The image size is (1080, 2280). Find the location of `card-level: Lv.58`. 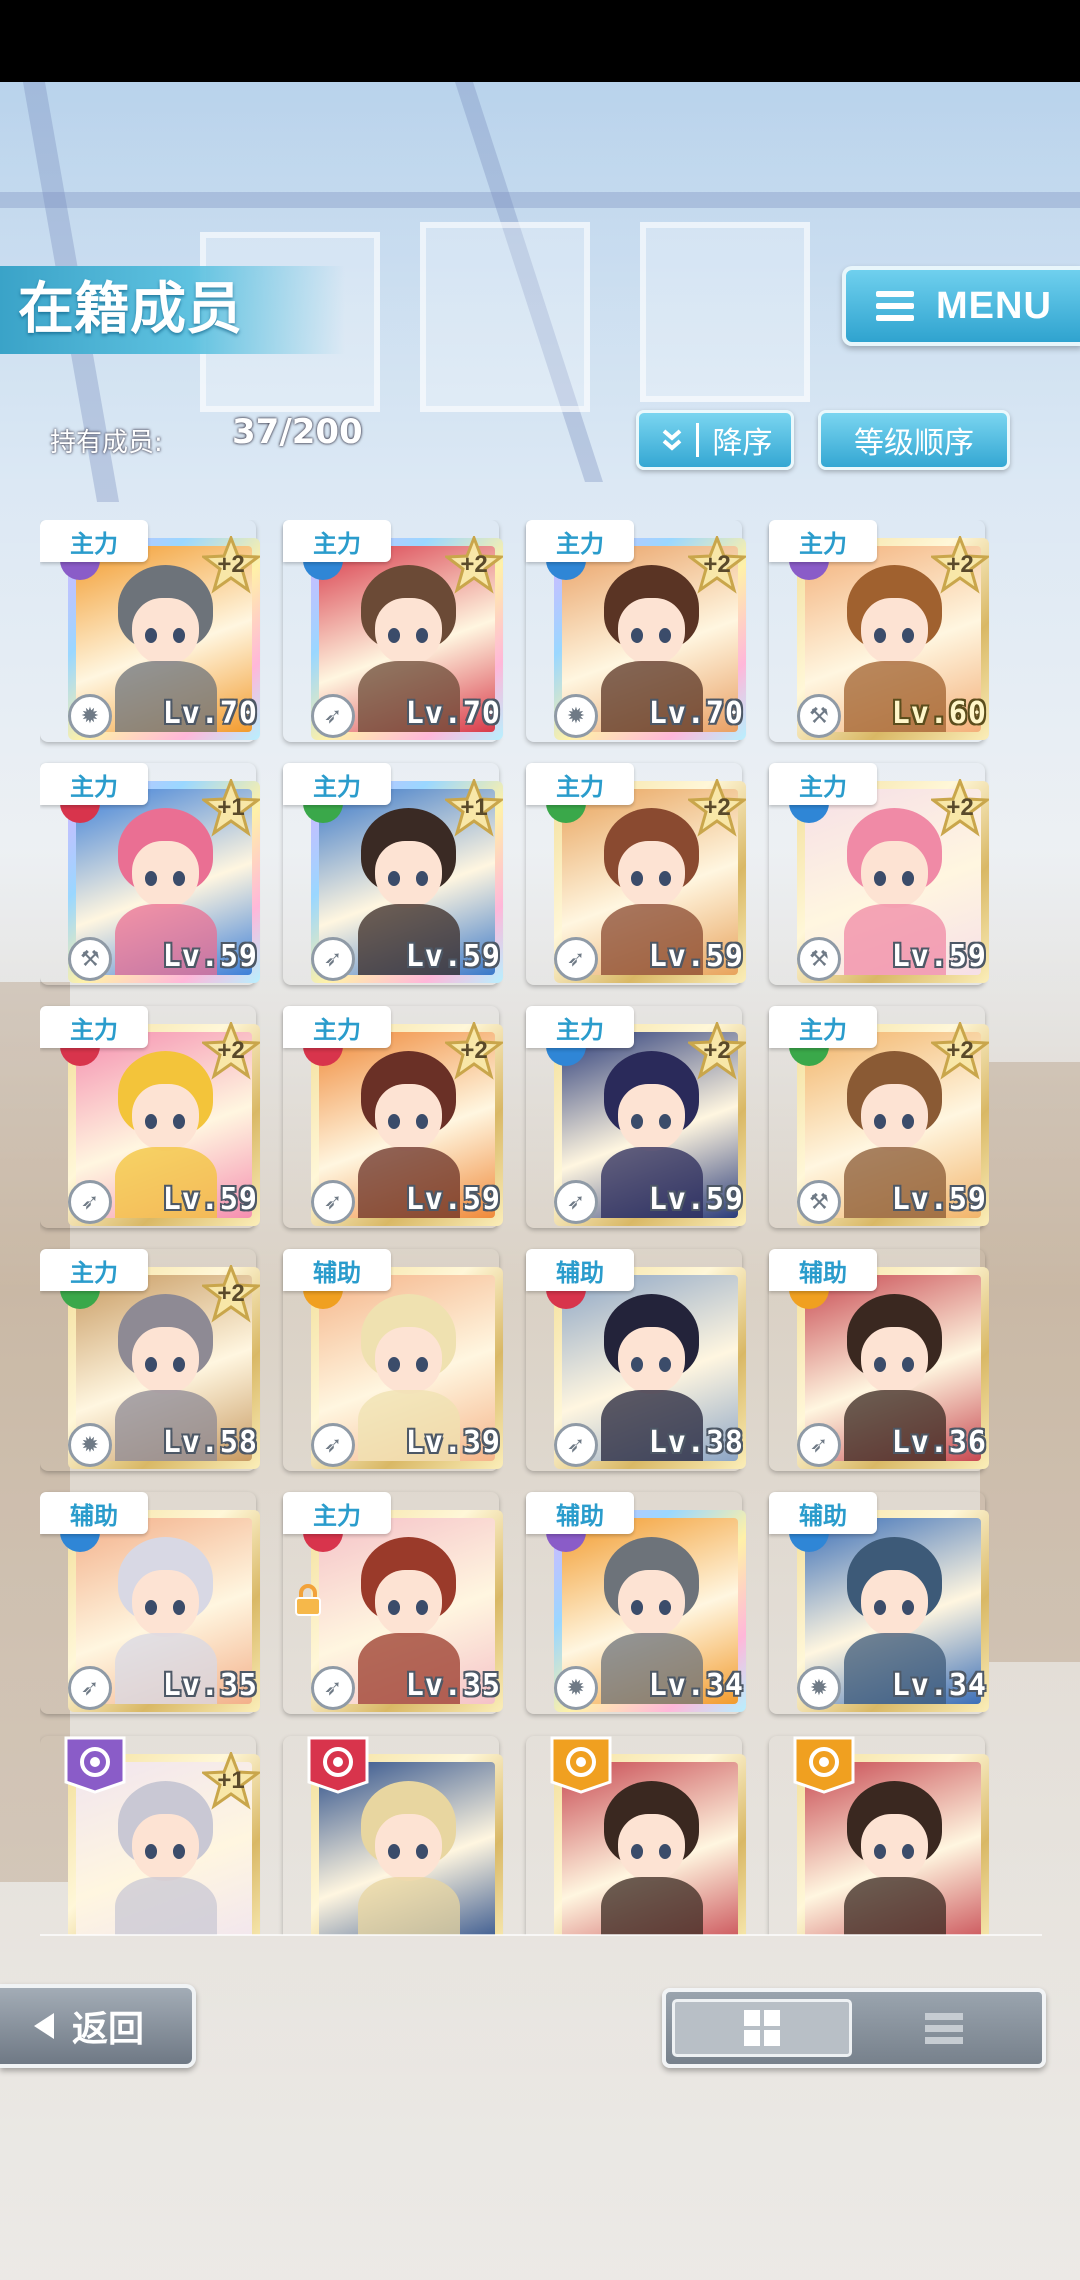

card-level: Lv.58 is located at coordinates (210, 1442).